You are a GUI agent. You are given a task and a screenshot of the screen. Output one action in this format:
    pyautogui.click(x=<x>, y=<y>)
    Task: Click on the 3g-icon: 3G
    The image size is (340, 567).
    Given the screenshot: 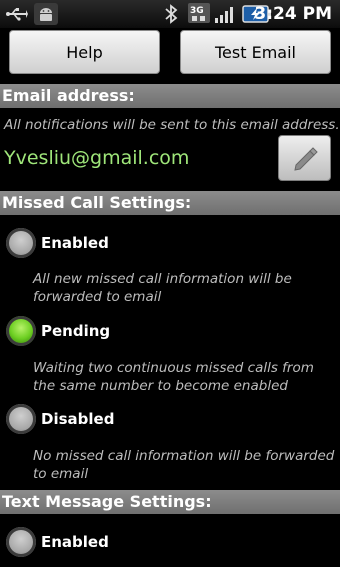 What is the action you would take?
    pyautogui.click(x=199, y=13)
    